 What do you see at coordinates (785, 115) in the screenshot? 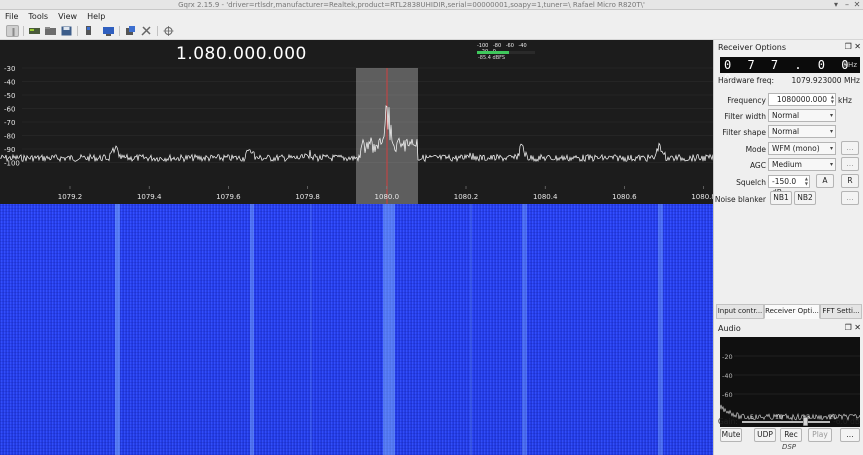
I see `filter-width-value: Normal` at bounding box center [785, 115].